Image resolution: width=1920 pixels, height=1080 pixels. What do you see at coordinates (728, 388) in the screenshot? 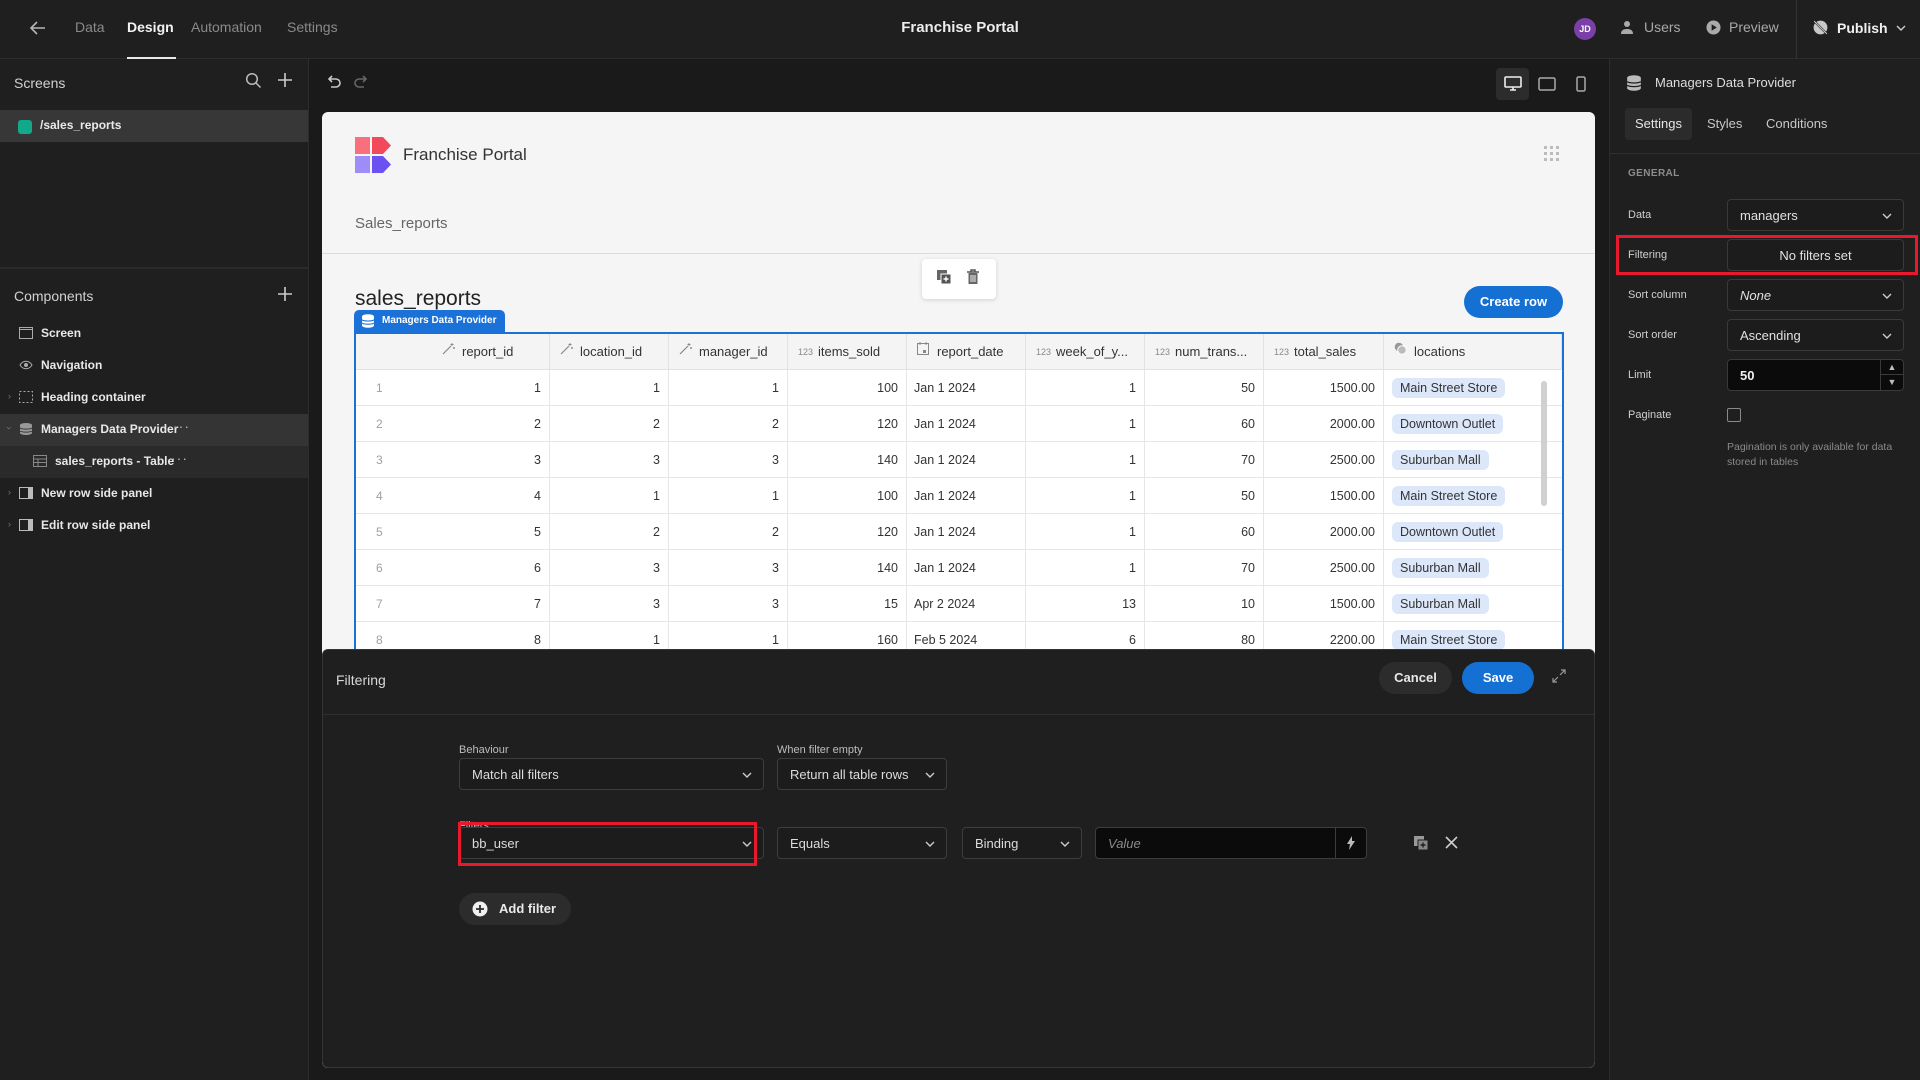
I see `cell-manager-id: 1` at bounding box center [728, 388].